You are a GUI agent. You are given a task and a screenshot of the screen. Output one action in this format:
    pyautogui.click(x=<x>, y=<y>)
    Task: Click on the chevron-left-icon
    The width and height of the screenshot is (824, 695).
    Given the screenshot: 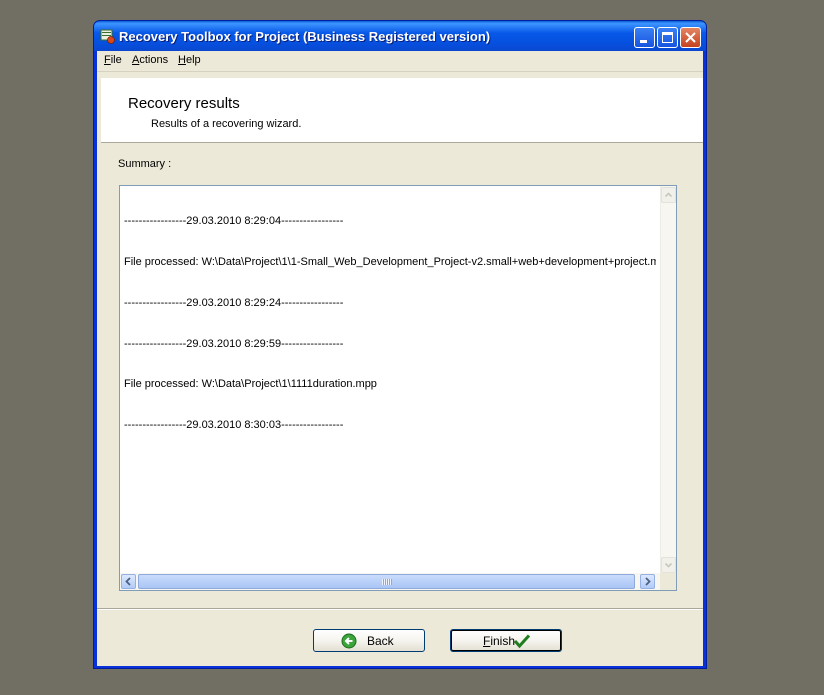 What is the action you would take?
    pyautogui.click(x=128, y=581)
    